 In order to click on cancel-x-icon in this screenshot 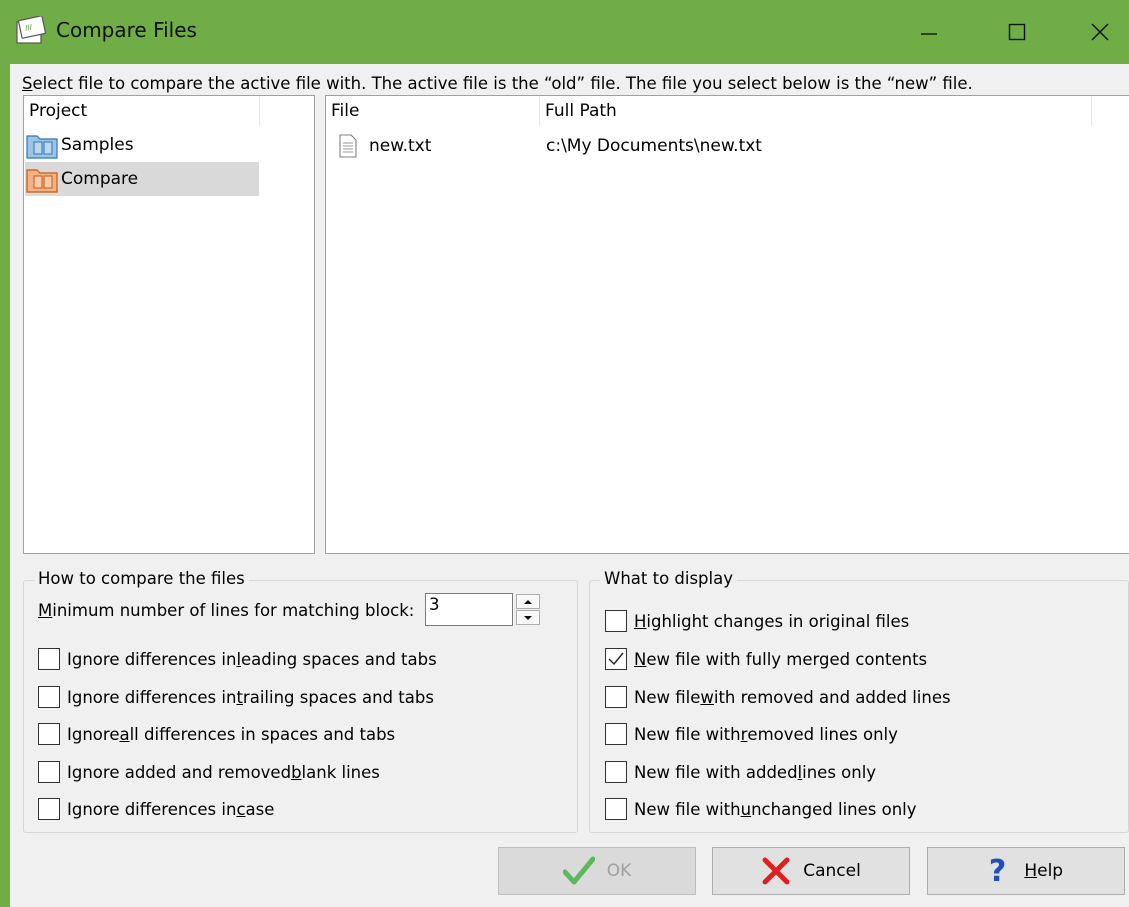, I will do `click(776, 871)`.